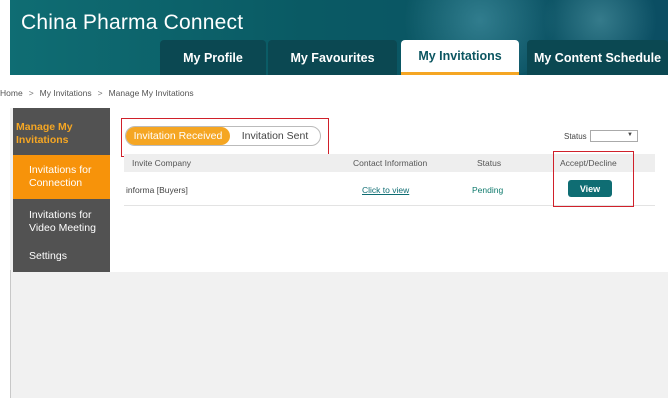 This screenshot has height=398, width=668. What do you see at coordinates (61, 177) in the screenshot?
I see `sidebar-item-connection: Invitations for Connection` at bounding box center [61, 177].